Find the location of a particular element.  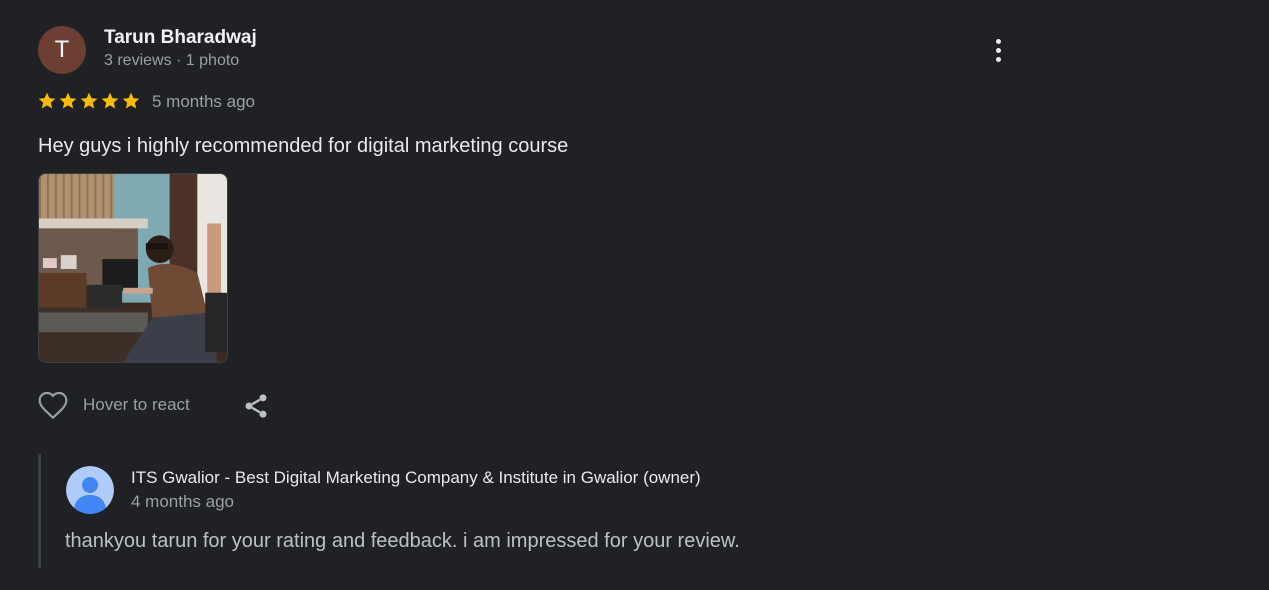

review-photo is located at coordinates (133, 268).